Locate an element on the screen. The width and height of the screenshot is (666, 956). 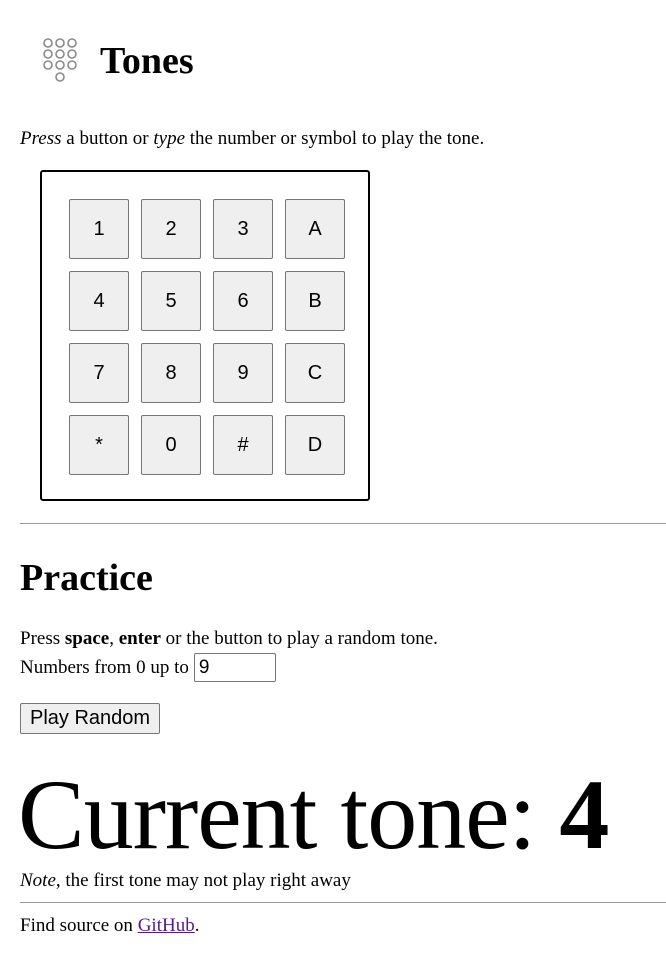
range-label: Numbers from 0 up to is located at coordinates (104, 667).